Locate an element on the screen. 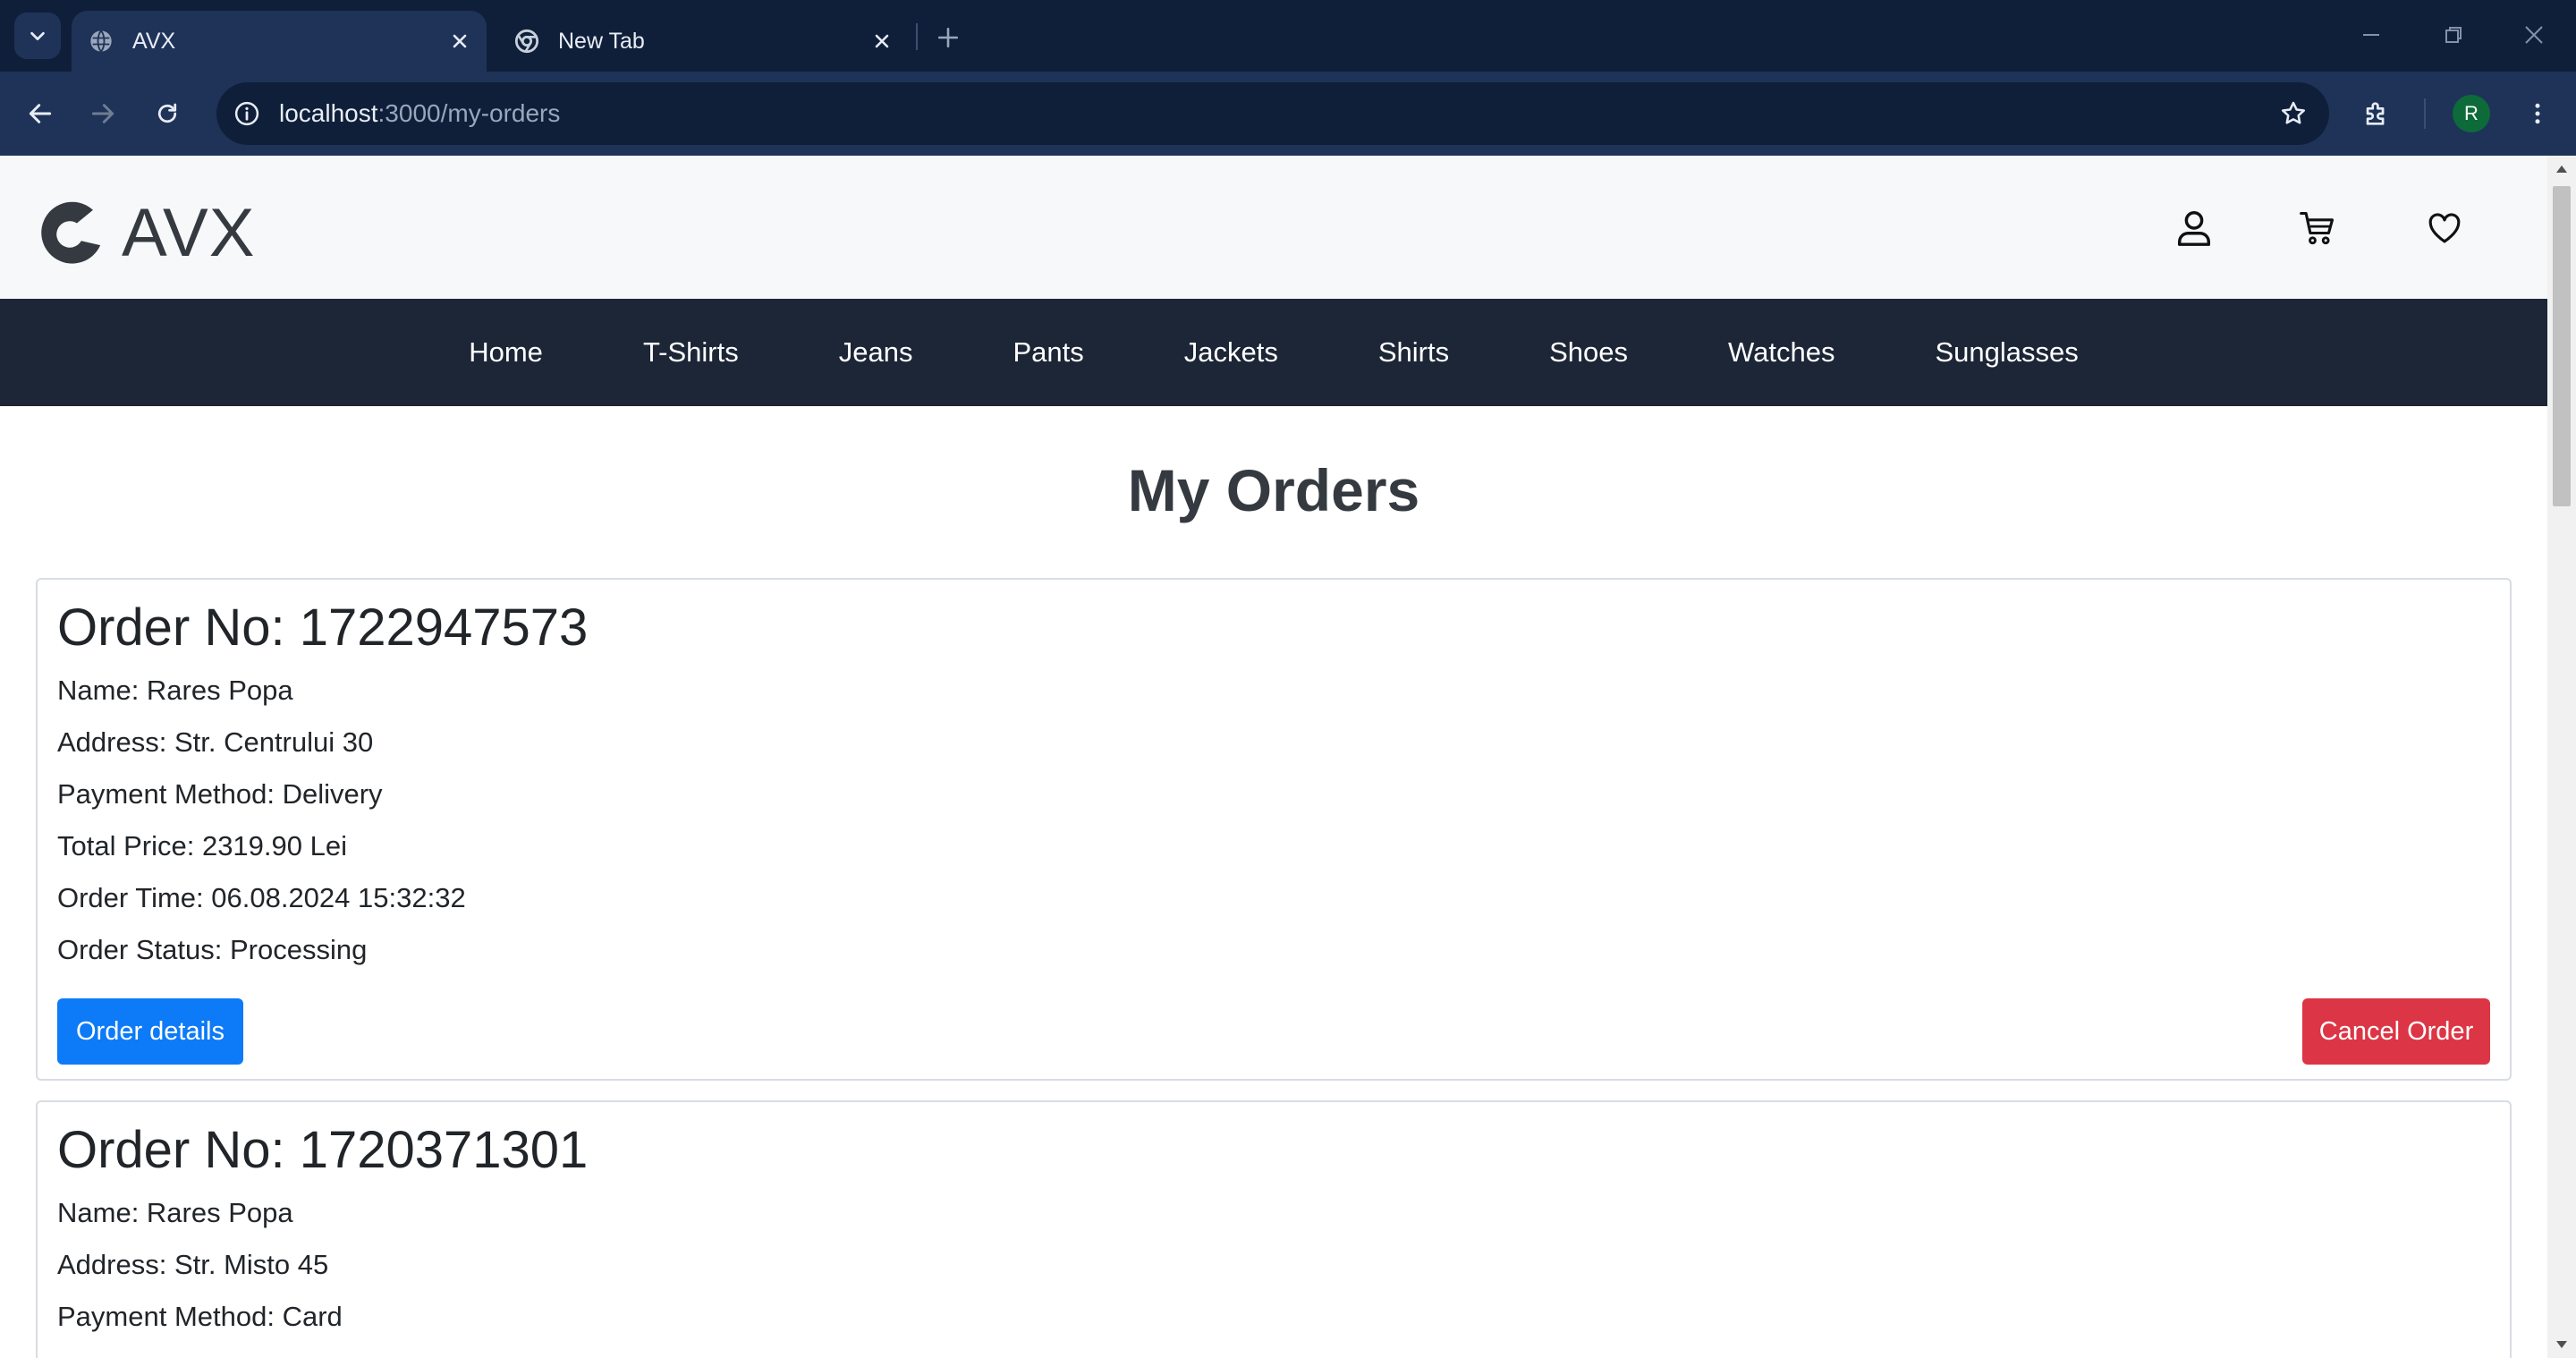 The width and height of the screenshot is (2576, 1358). nav-link-t-shirts: T-Shirts is located at coordinates (691, 352).